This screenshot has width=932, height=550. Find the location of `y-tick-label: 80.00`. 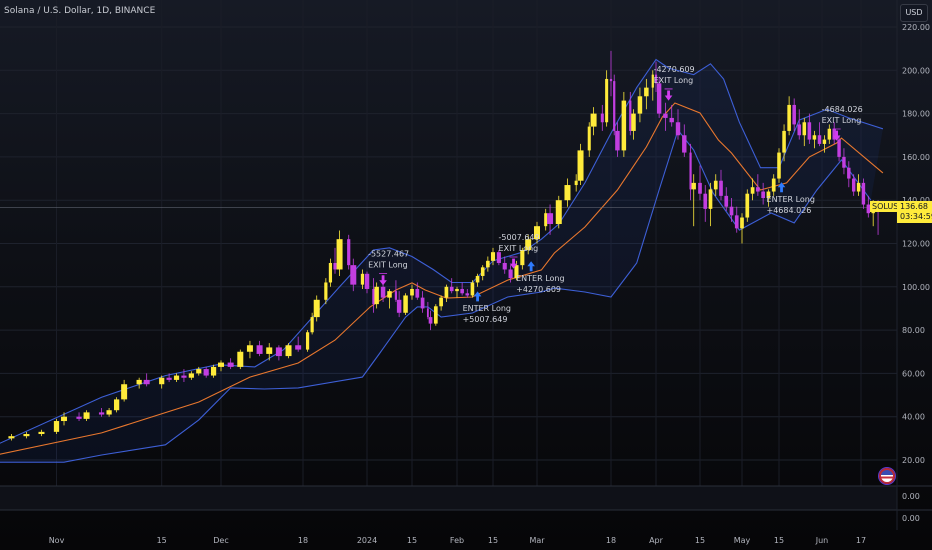

y-tick-label: 80.00 is located at coordinates (913, 330).